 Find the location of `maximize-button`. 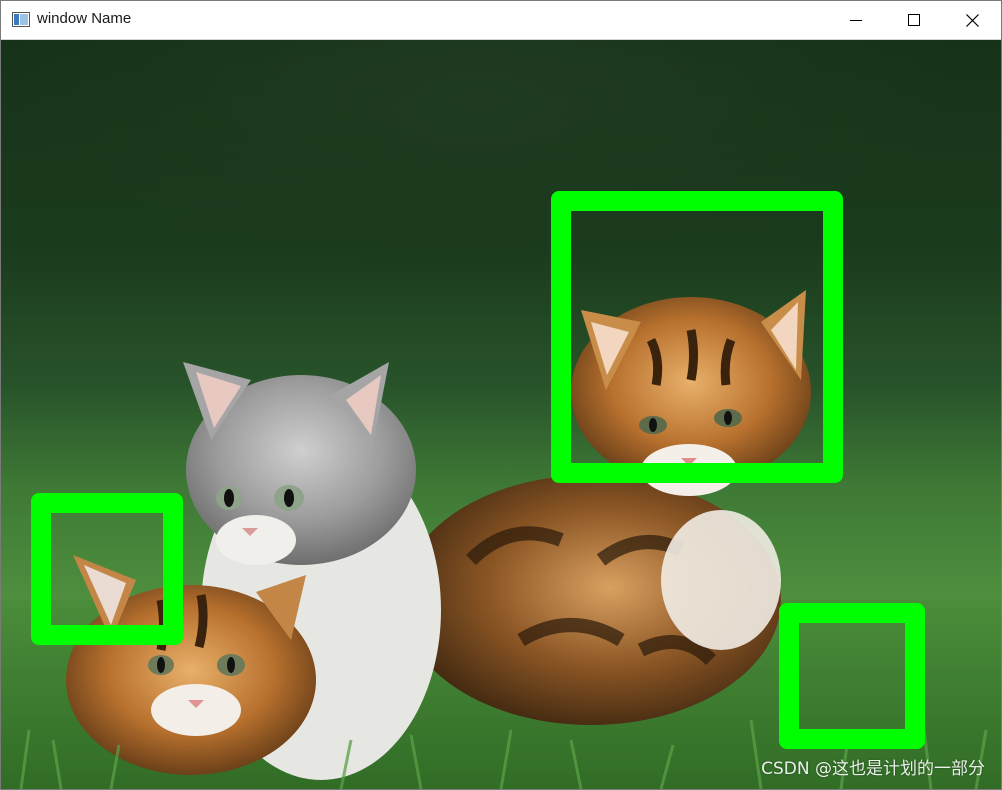

maximize-button is located at coordinates (914, 20).